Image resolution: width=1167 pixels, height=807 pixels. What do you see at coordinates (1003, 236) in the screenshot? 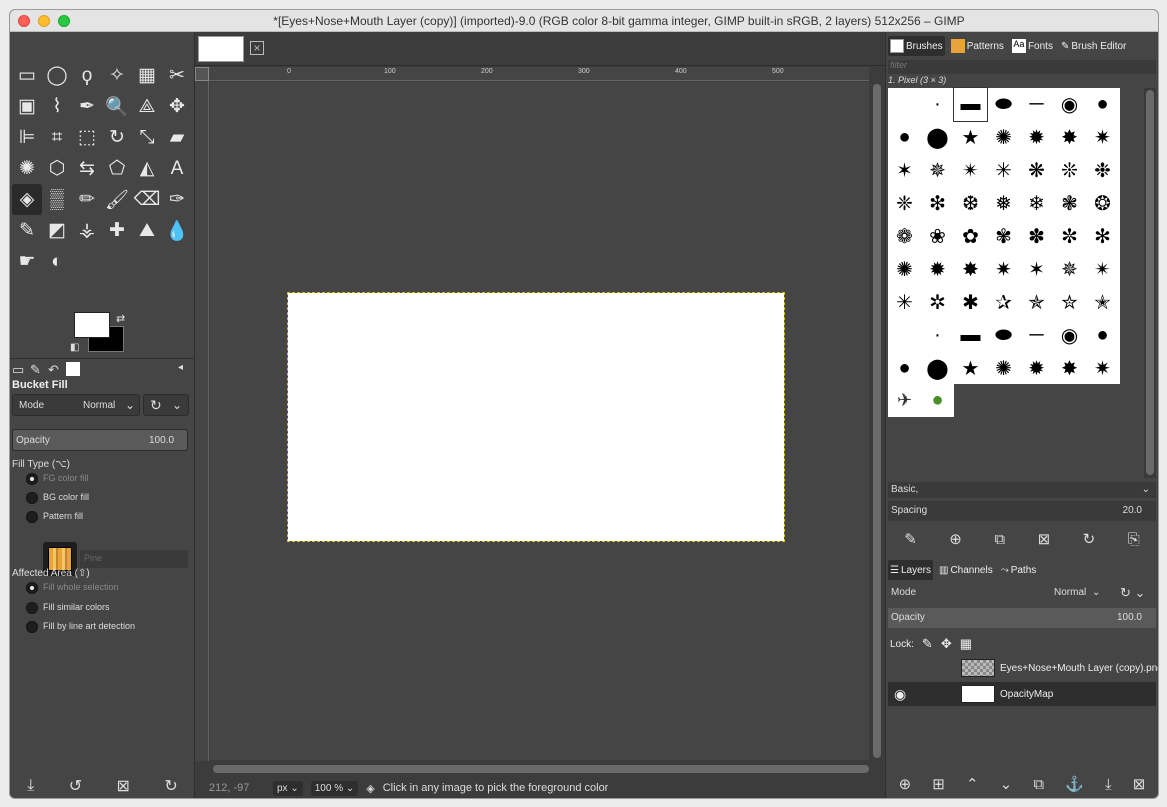
I see `brush-item: ✾` at bounding box center [1003, 236].